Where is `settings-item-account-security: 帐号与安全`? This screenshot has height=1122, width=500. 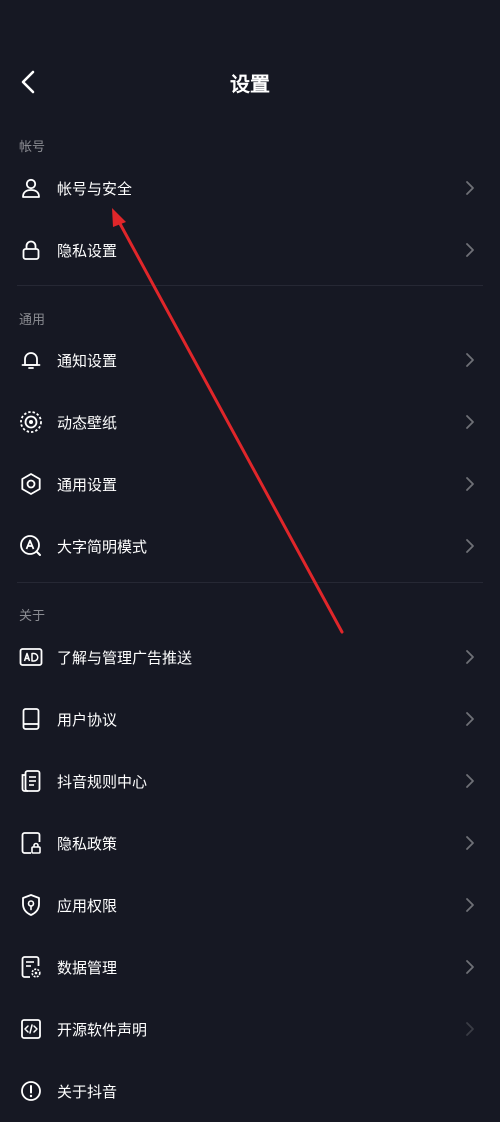 settings-item-account-security: 帐号与安全 is located at coordinates (250, 188).